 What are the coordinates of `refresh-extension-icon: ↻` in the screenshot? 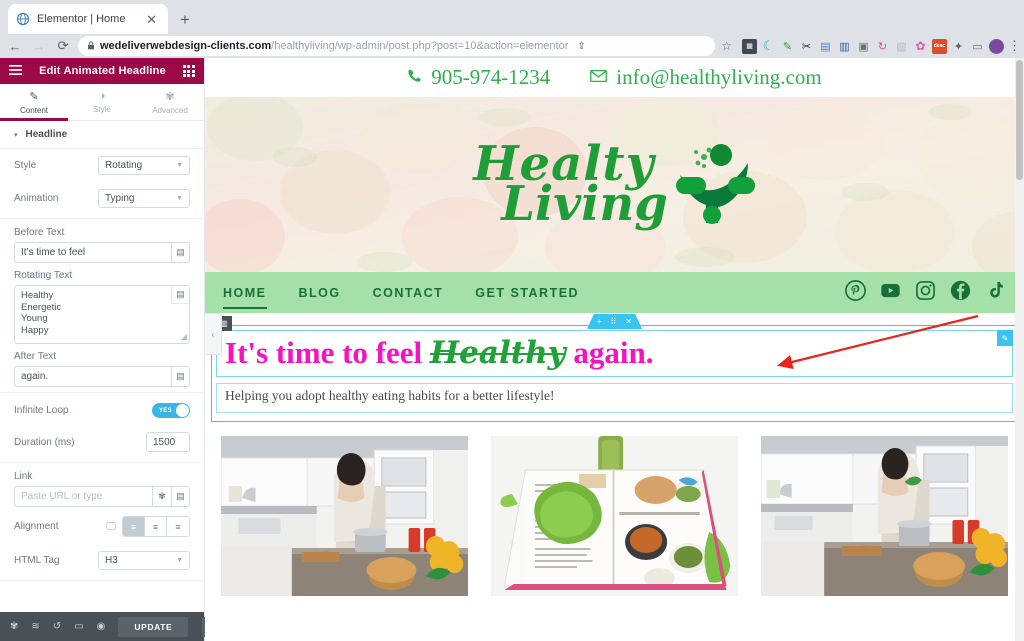 It's located at (882, 46).